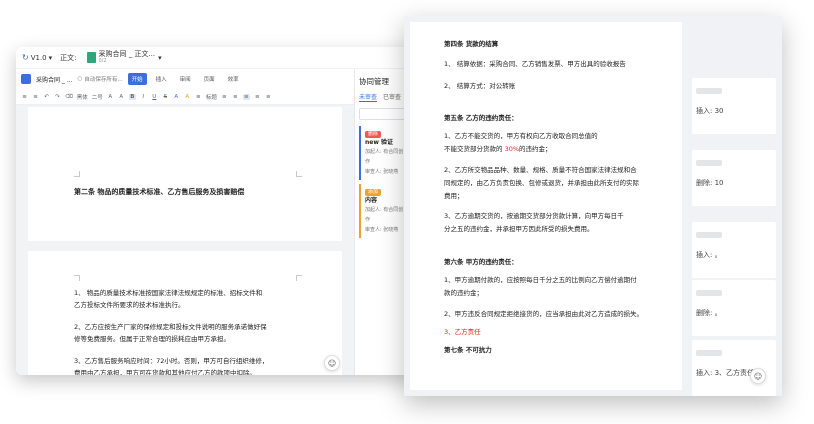 Image resolution: width=814 pixels, height=424 pixels. Describe the element at coordinates (392, 97) in the screenshot. I see `tab-reviewed: 已审查` at that location.